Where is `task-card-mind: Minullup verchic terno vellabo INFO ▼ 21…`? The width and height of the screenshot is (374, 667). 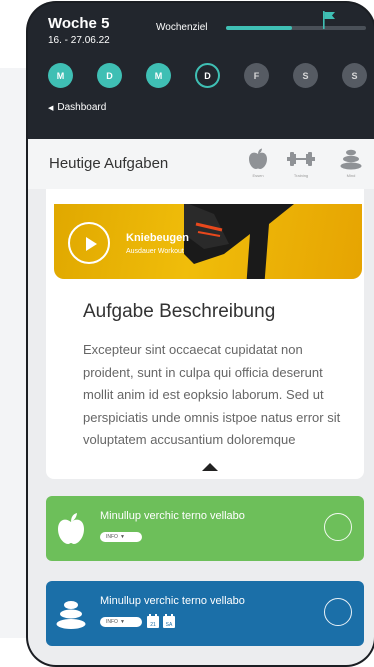
task-card-mind: Minullup verchic terno vellabo INFO ▼ 21… is located at coordinates (205, 613).